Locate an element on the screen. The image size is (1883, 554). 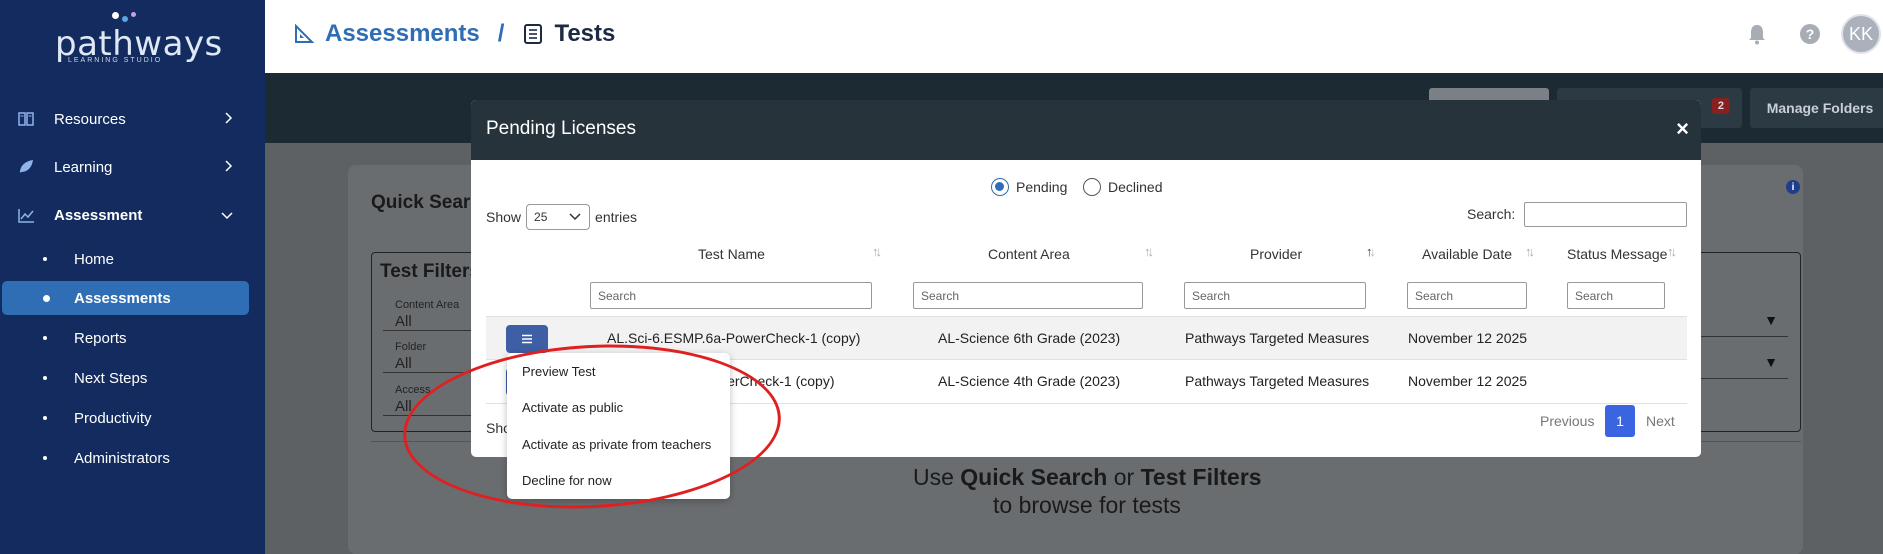
bell-icon is located at coordinates (1757, 34).